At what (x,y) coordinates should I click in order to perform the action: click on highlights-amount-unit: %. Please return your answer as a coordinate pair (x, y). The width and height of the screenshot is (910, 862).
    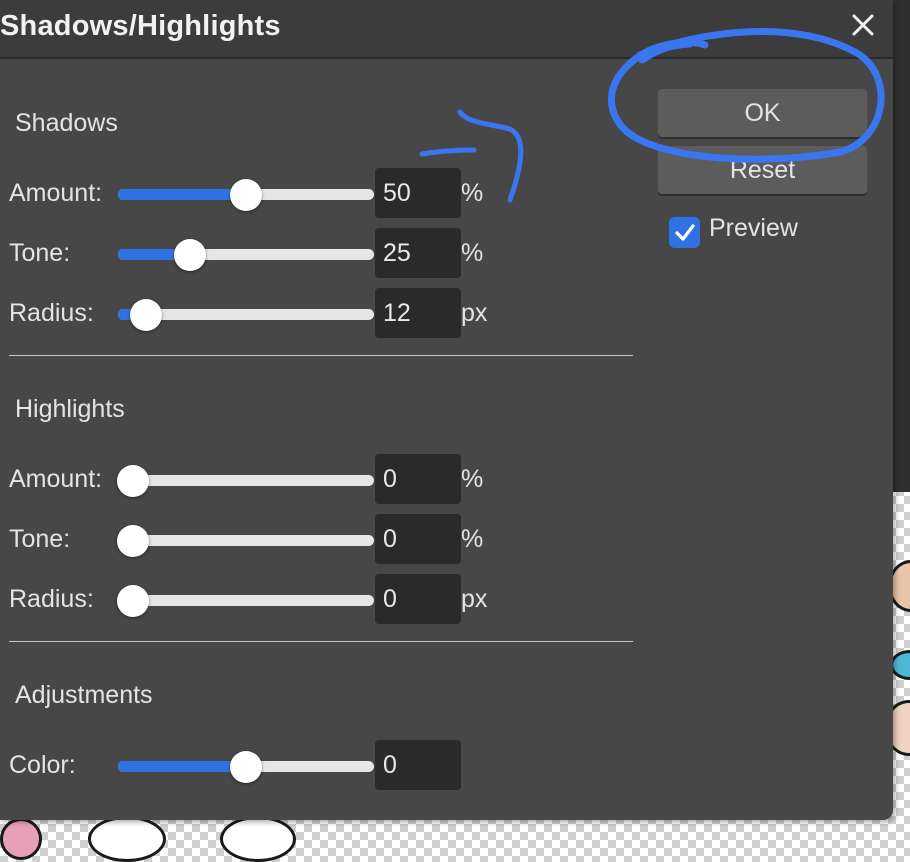
    Looking at the image, I should click on (472, 479).